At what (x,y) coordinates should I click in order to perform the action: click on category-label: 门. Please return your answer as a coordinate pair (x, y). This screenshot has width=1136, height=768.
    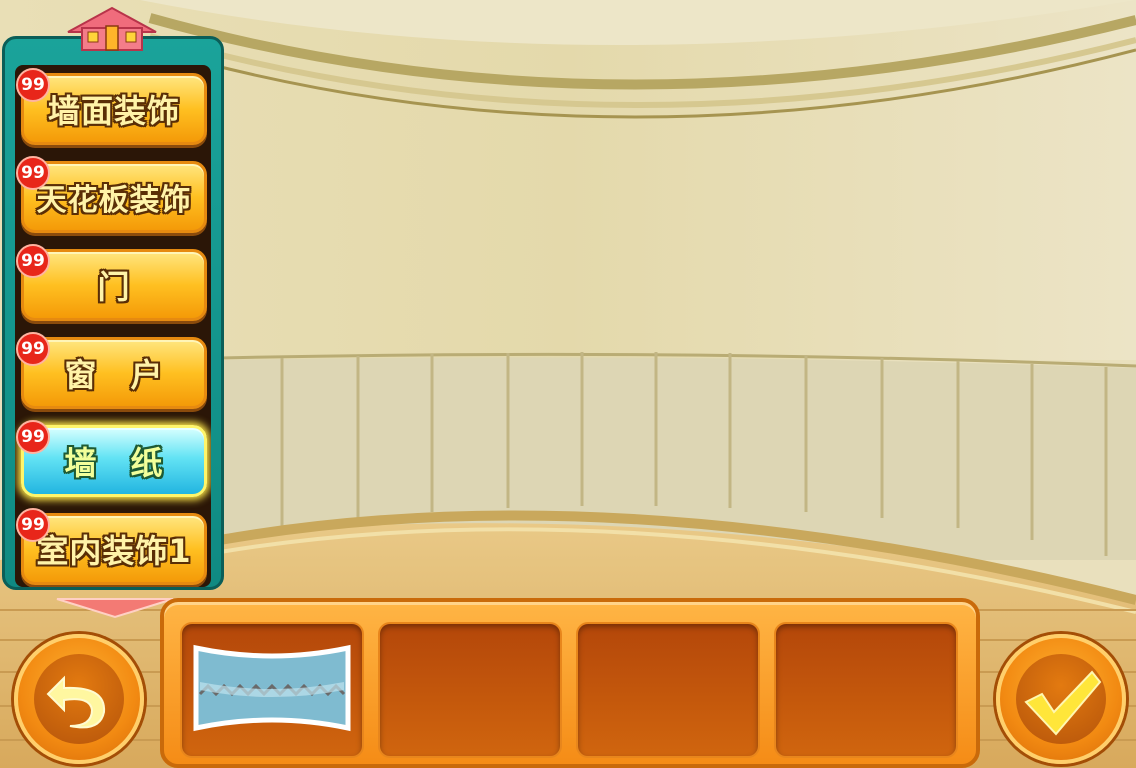
    Looking at the image, I should click on (114, 287).